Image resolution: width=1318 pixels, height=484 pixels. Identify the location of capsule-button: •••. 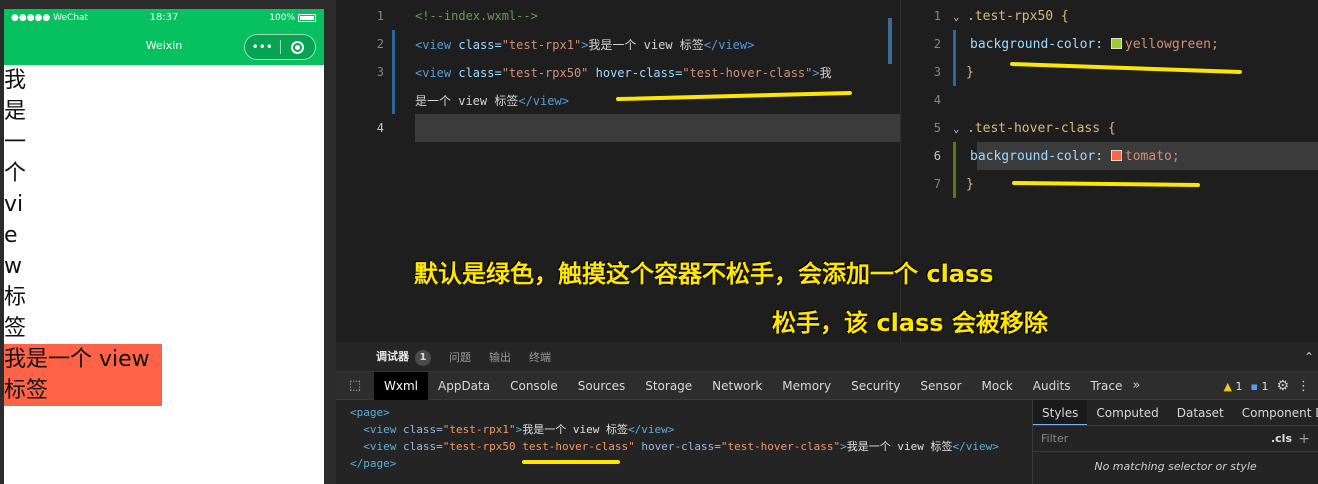
(280, 47).